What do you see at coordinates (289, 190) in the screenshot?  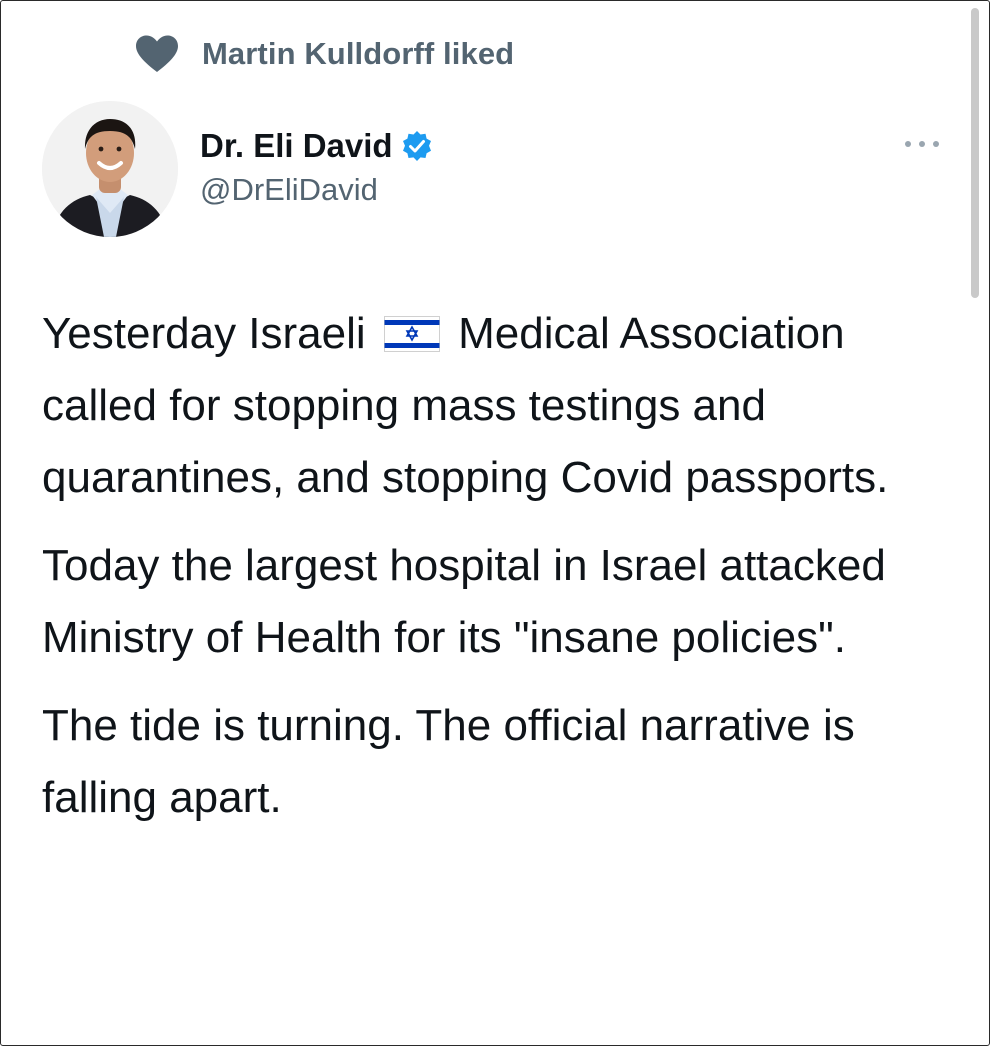 I see `author-handle: @DrEliDavid` at bounding box center [289, 190].